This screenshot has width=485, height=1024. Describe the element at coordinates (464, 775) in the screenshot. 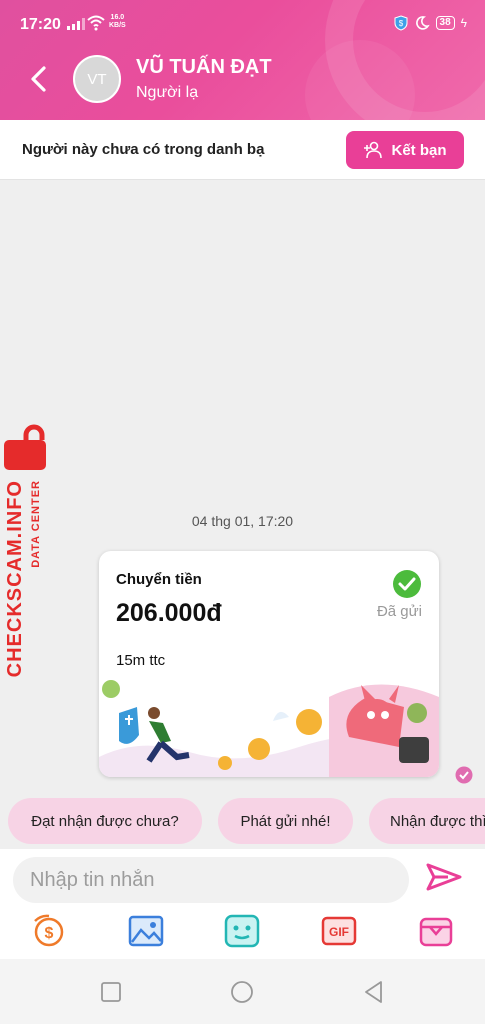

I see `seen-check-icon` at that location.